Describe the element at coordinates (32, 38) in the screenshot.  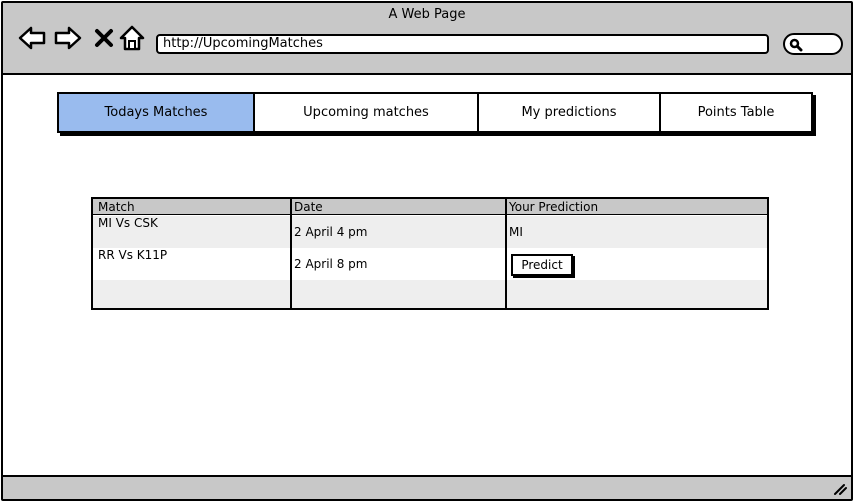
I see `back-arrow-icon` at that location.